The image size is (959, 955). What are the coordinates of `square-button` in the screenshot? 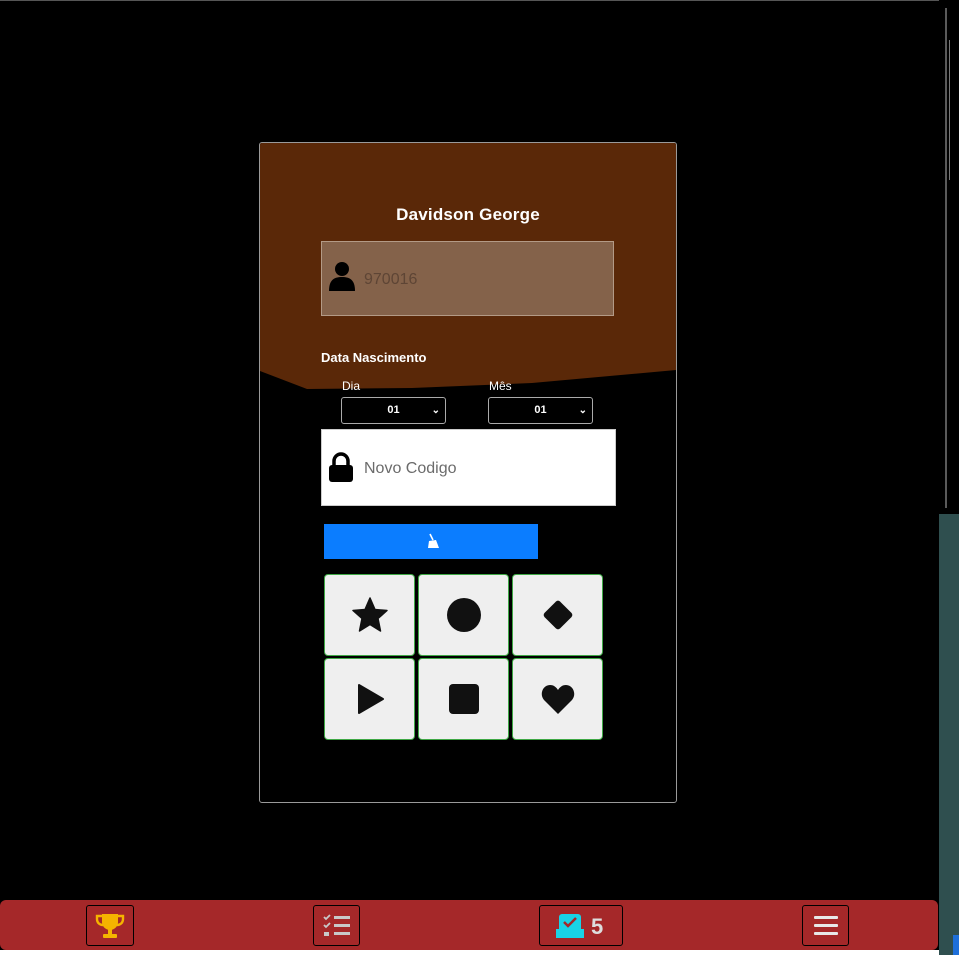 It's located at (463, 699).